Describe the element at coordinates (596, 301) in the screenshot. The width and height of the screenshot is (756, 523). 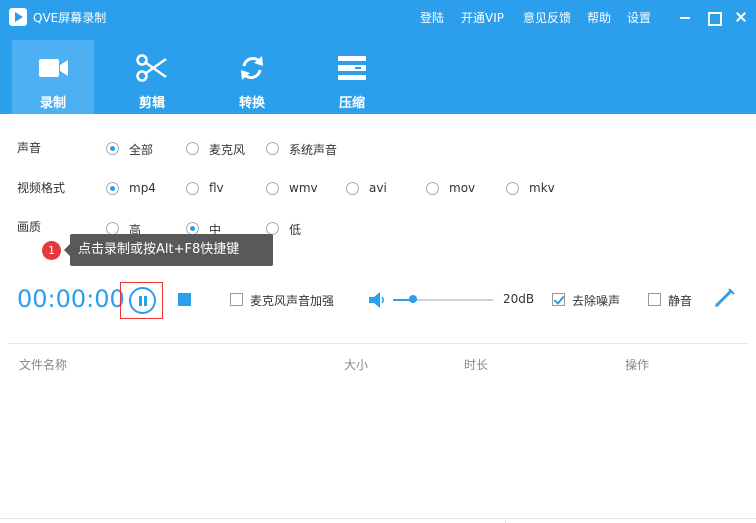
I see `checkbox-label: 去除噪声` at that location.